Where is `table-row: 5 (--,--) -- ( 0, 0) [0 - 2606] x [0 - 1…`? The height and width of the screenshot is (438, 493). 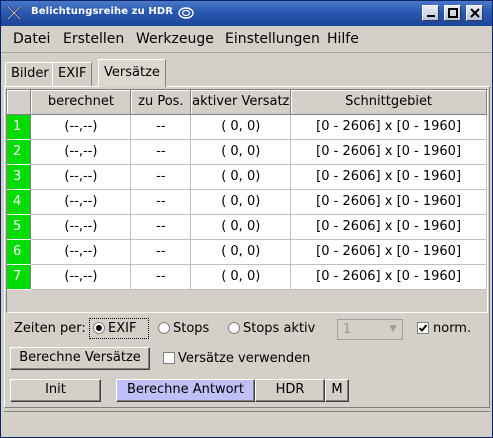
table-row: 5 (--,--) -- ( 0, 0) [0 - 2606] x [0 - 1… is located at coordinates (247, 227).